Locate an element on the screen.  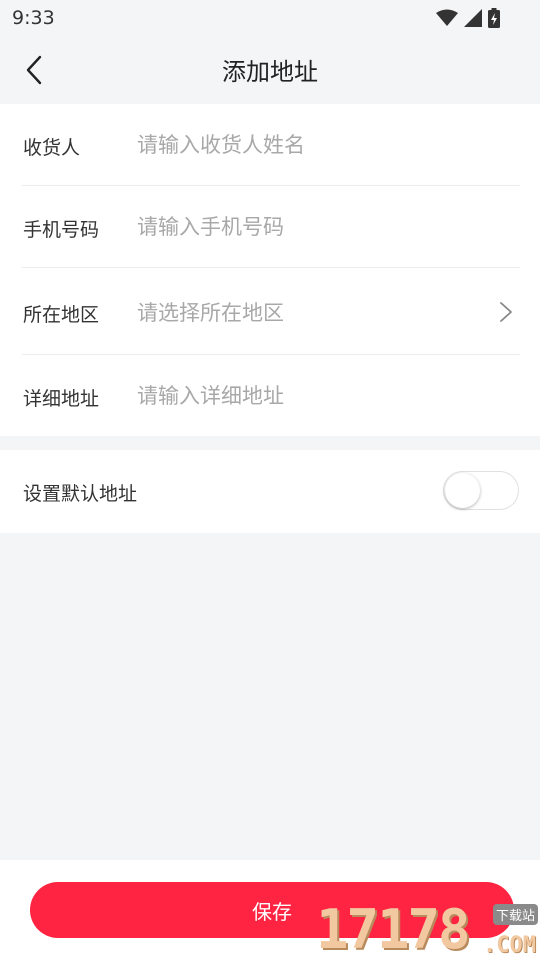
region-row: 所在地区 请选择所在地区 is located at coordinates (270, 311).